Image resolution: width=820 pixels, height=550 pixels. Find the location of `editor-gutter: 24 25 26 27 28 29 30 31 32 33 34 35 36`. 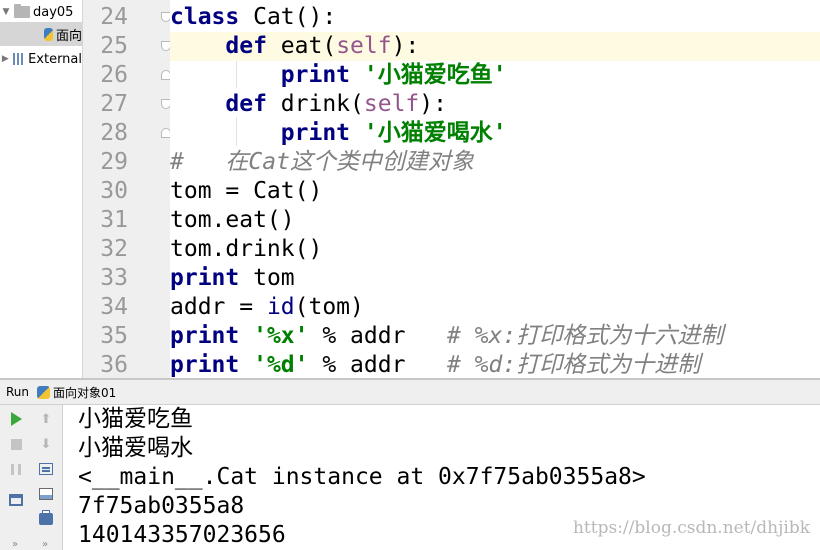

editor-gutter: 24 25 26 27 28 29 30 31 32 33 34 35 36 is located at coordinates (127, 189).